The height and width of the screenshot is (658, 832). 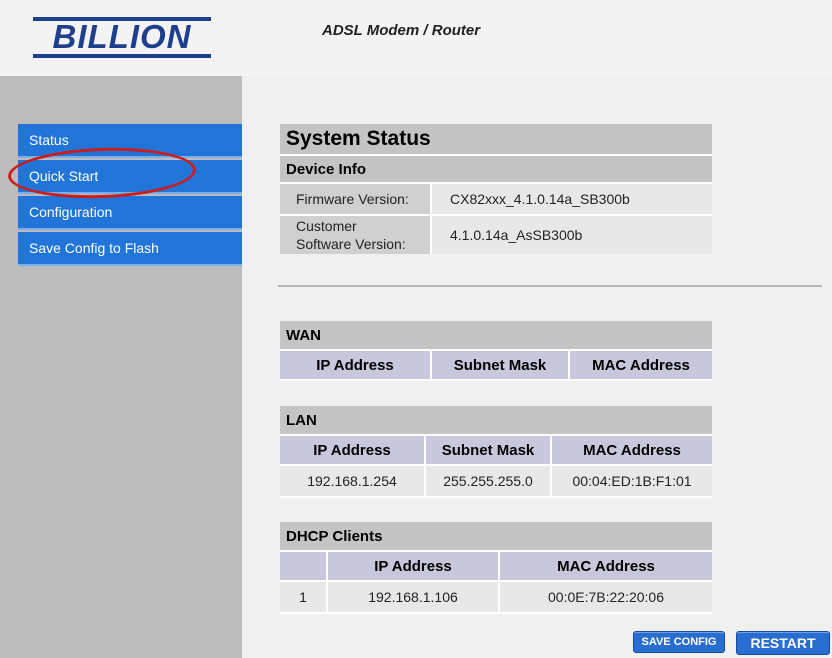 I want to click on customer-label-line1: Customer, so click(x=326, y=226).